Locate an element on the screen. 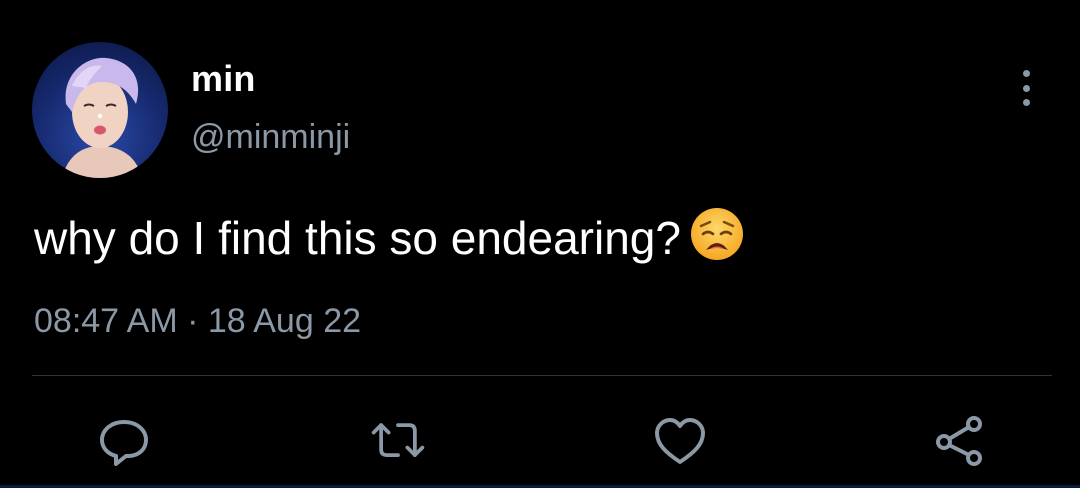 Image resolution: width=1080 pixels, height=488 pixels. heart-icon is located at coordinates (680, 441).